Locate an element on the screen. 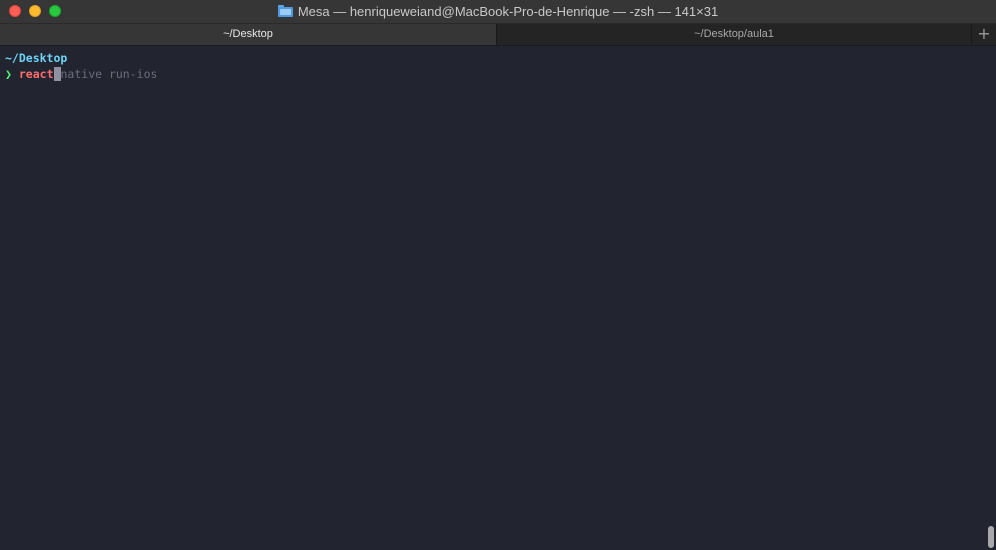 The width and height of the screenshot is (996, 550). tab-bar: ~/Desktop ~/Desktop/aula1 + is located at coordinates (498, 35).